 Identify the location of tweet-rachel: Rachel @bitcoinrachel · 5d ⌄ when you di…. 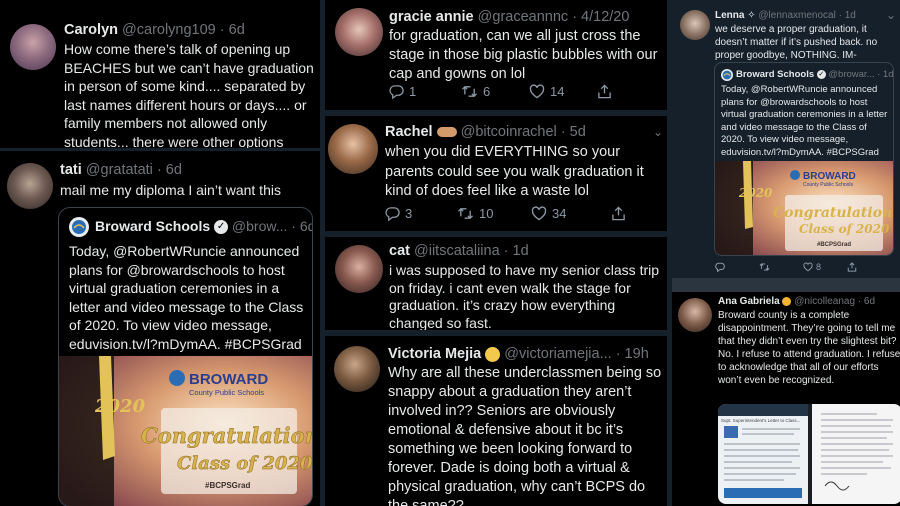
(496, 173).